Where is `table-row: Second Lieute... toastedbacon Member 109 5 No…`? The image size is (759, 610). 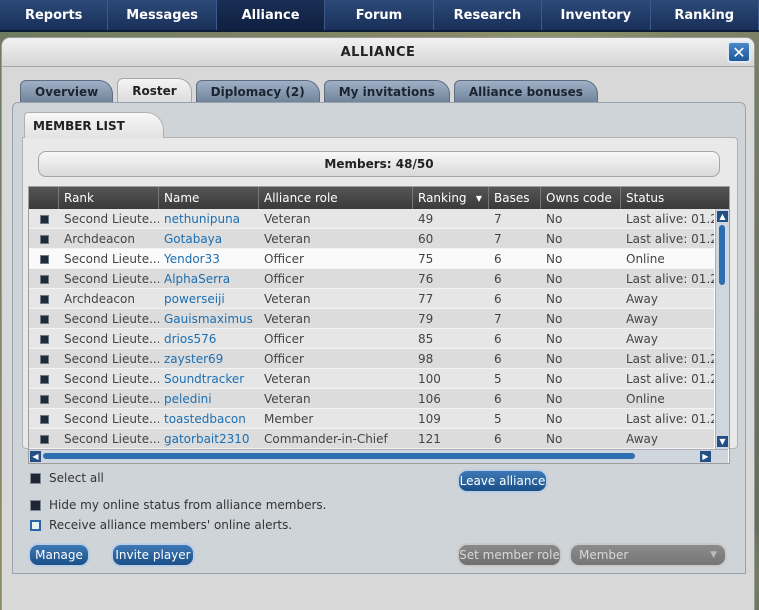
table-row: Second Lieute... toastedbacon Member 109 5 No… is located at coordinates (371, 419).